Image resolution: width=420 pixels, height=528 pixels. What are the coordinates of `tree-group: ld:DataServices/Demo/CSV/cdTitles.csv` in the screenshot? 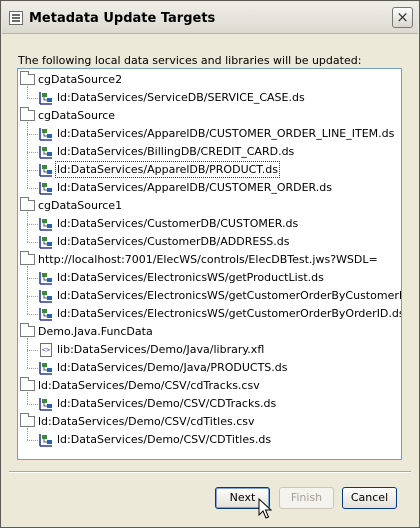 It's located at (209, 422).